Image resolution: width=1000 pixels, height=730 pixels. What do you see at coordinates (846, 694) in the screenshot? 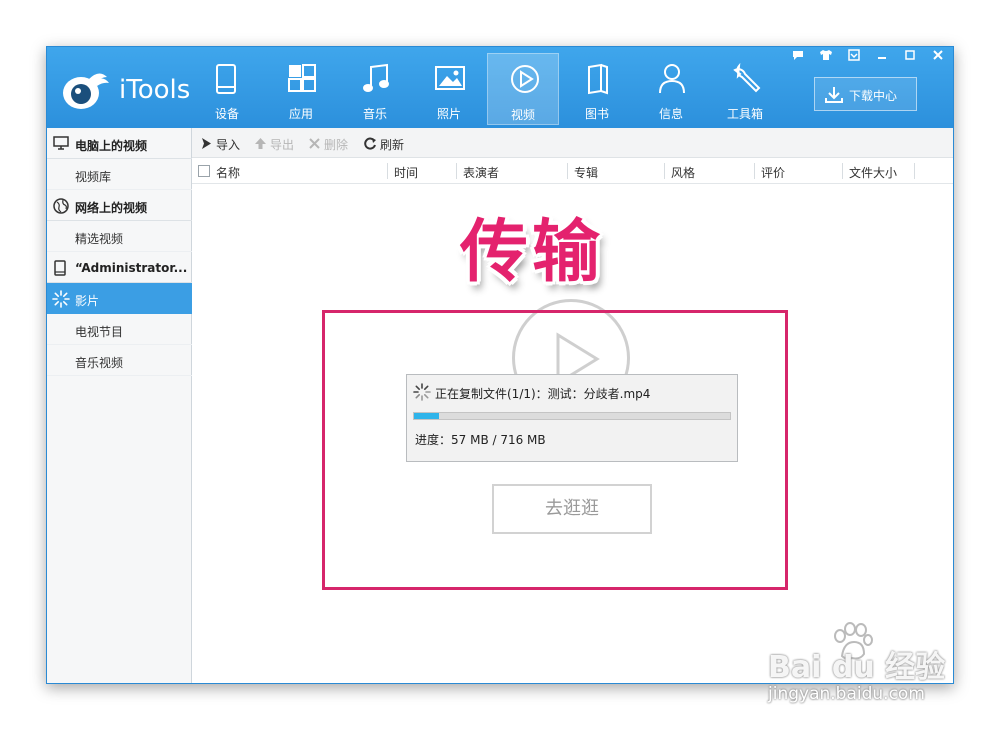
I see `watermark-url: jingyan.baidu.com` at bounding box center [846, 694].